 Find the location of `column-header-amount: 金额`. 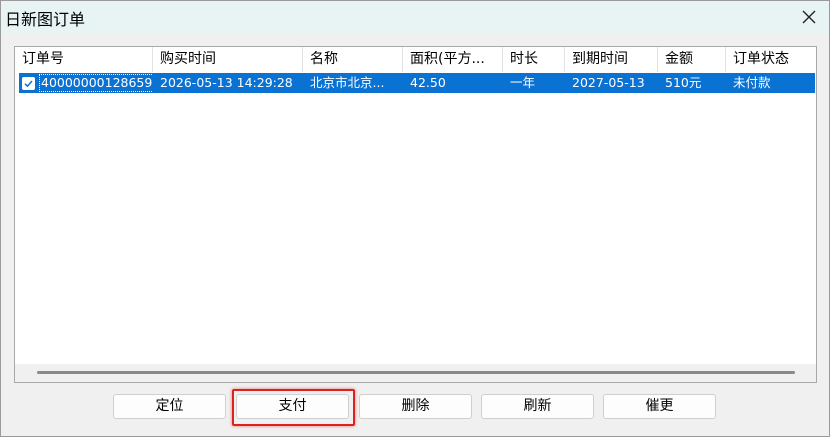

column-header-amount: 金额 is located at coordinates (692, 59).